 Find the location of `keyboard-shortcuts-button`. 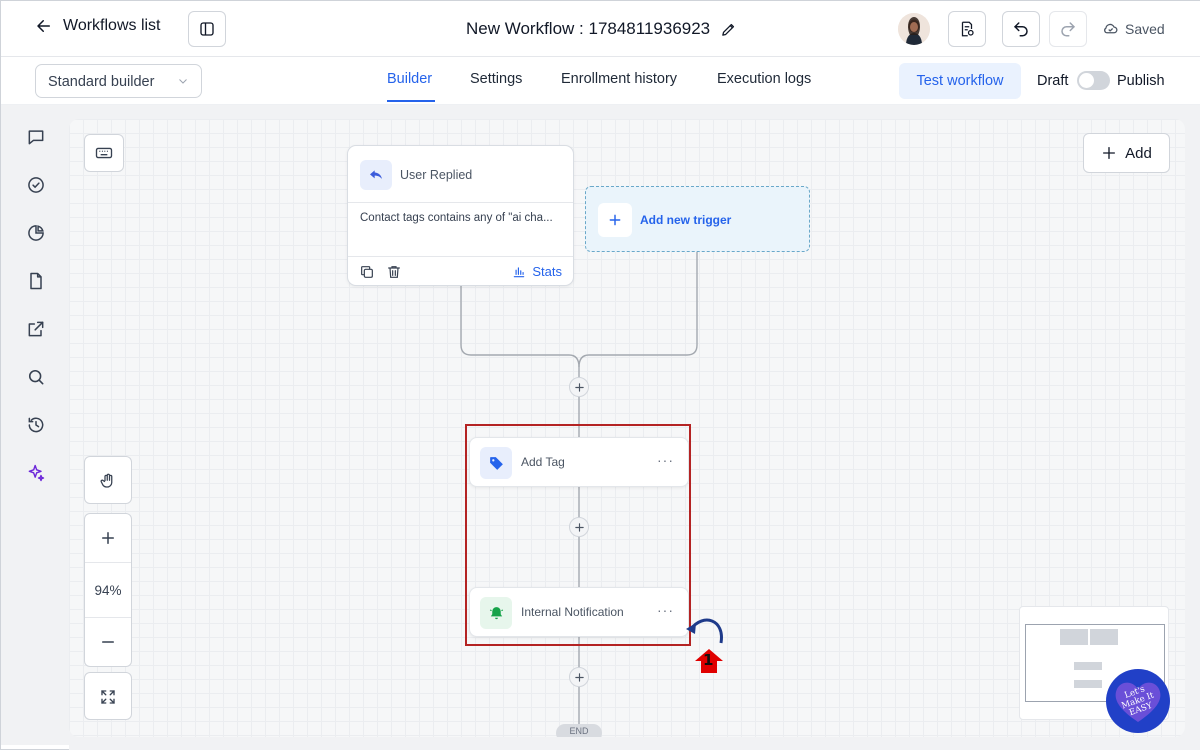

keyboard-shortcuts-button is located at coordinates (104, 153).